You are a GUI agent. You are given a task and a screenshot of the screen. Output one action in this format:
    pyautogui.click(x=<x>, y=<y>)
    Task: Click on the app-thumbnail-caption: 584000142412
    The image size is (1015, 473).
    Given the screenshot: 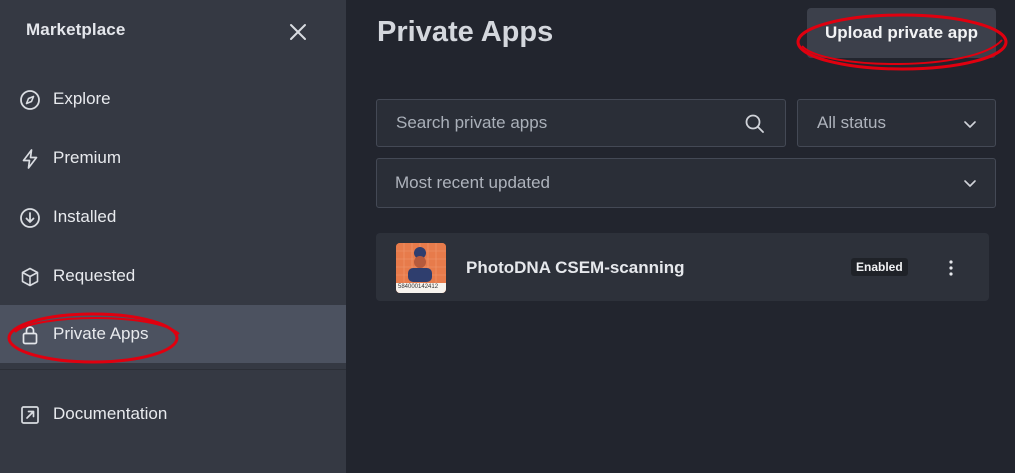 What is the action you would take?
    pyautogui.click(x=418, y=287)
    